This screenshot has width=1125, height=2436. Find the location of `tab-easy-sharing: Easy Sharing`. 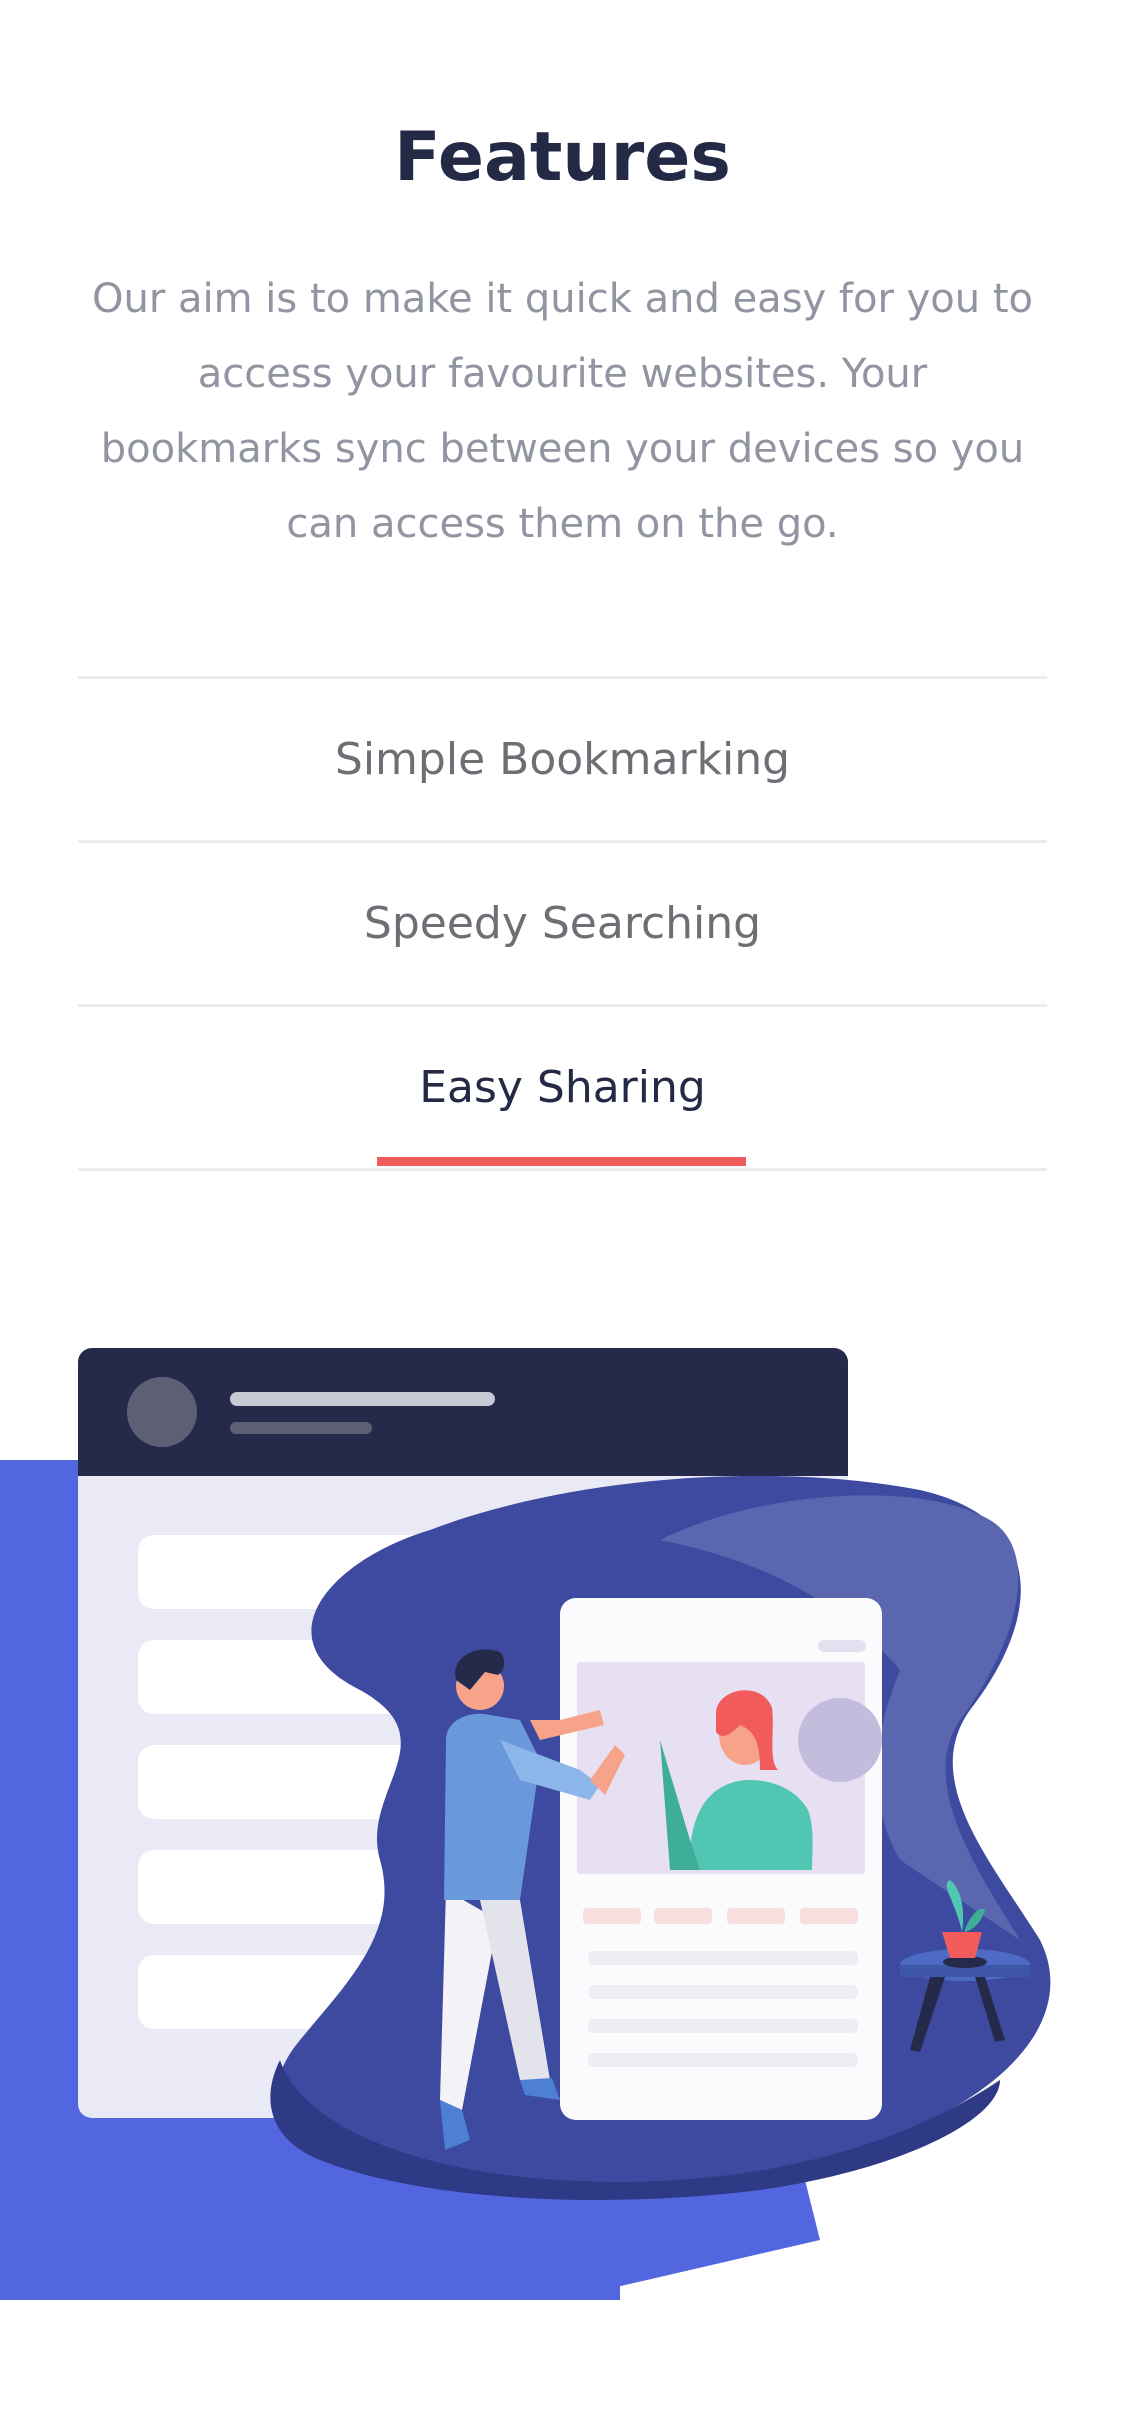

tab-easy-sharing: Easy Sharing is located at coordinates (562, 1086).